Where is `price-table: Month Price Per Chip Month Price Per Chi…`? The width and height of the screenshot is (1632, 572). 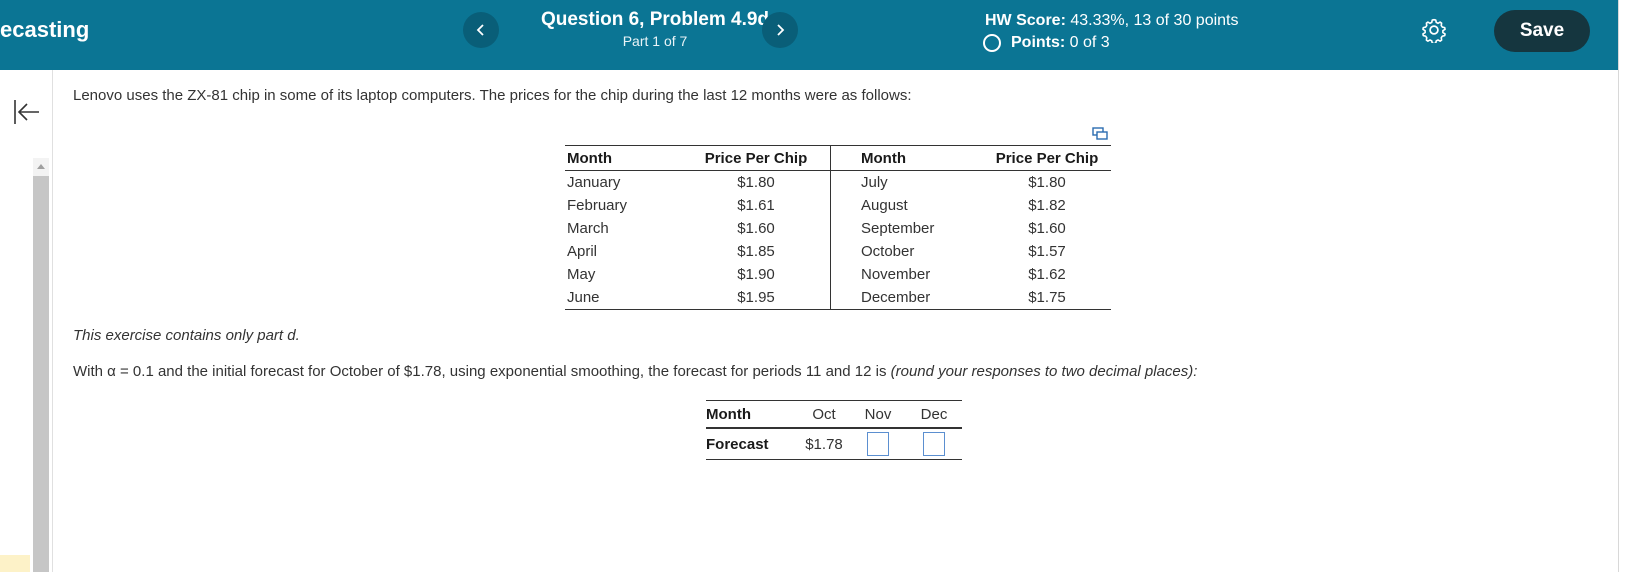
price-table: Month Price Per Chip Month Price Per Chi… is located at coordinates (838, 227).